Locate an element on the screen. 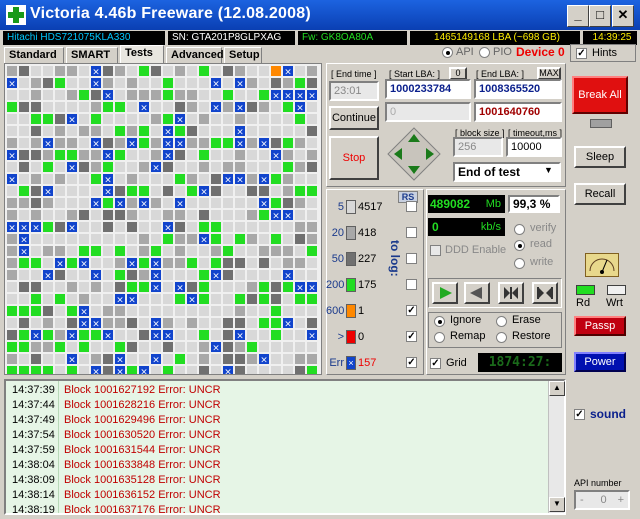  recall-button: Recall is located at coordinates (600, 194).